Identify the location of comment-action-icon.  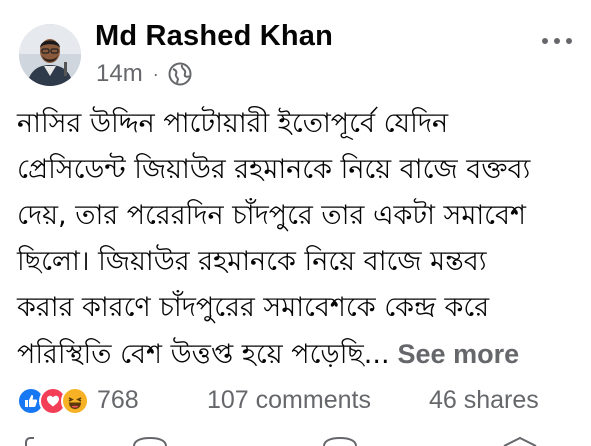
(150, 441).